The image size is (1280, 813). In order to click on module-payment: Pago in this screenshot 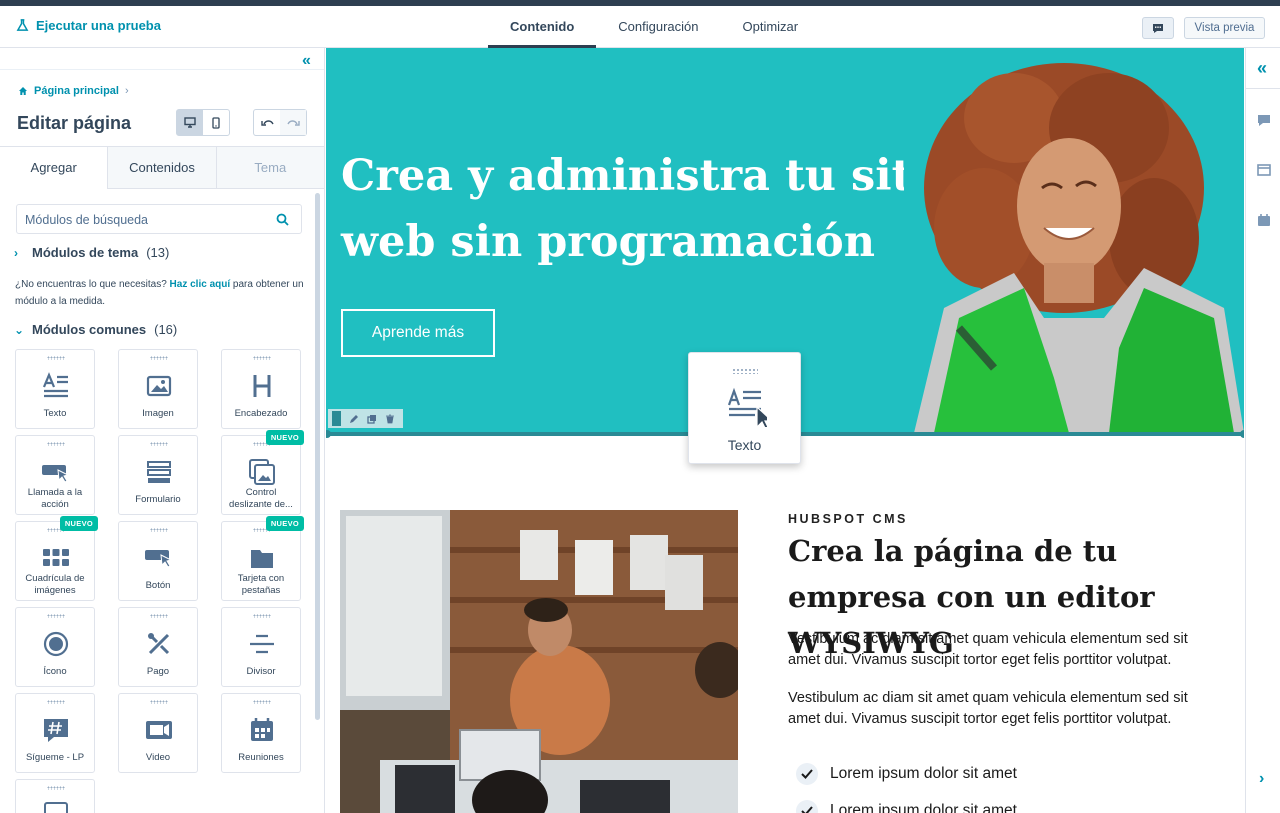, I will do `click(158, 647)`.